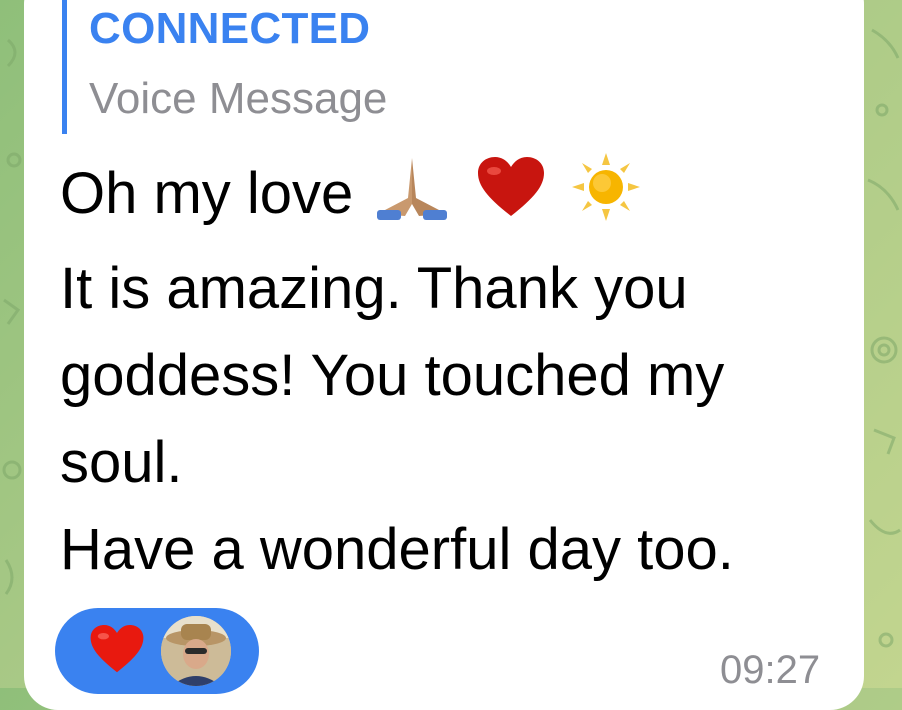 The height and width of the screenshot is (710, 902). I want to click on avatar, so click(196, 651).